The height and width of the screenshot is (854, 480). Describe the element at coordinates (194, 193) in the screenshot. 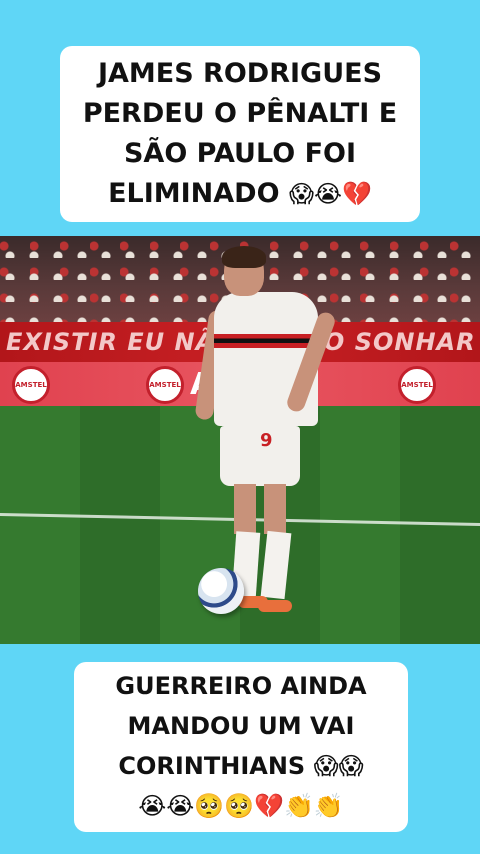

I see `top-caption-line-4-text: ELIMINADO` at that location.